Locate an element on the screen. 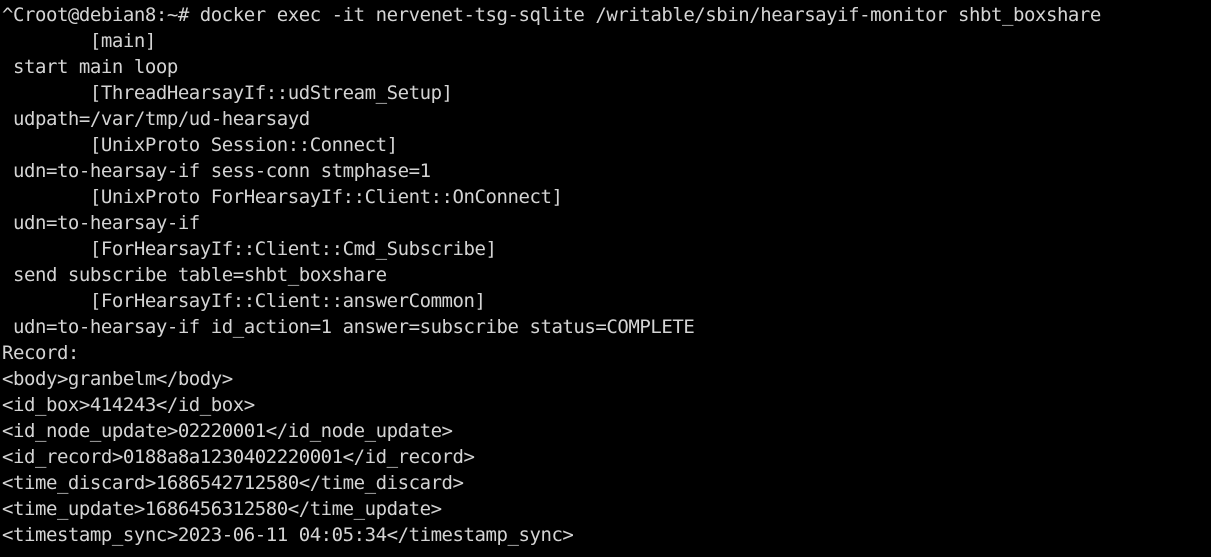 This screenshot has width=1211, height=557. record-field-time-update: <time_update>1686456312580</time_update> is located at coordinates (222, 509).